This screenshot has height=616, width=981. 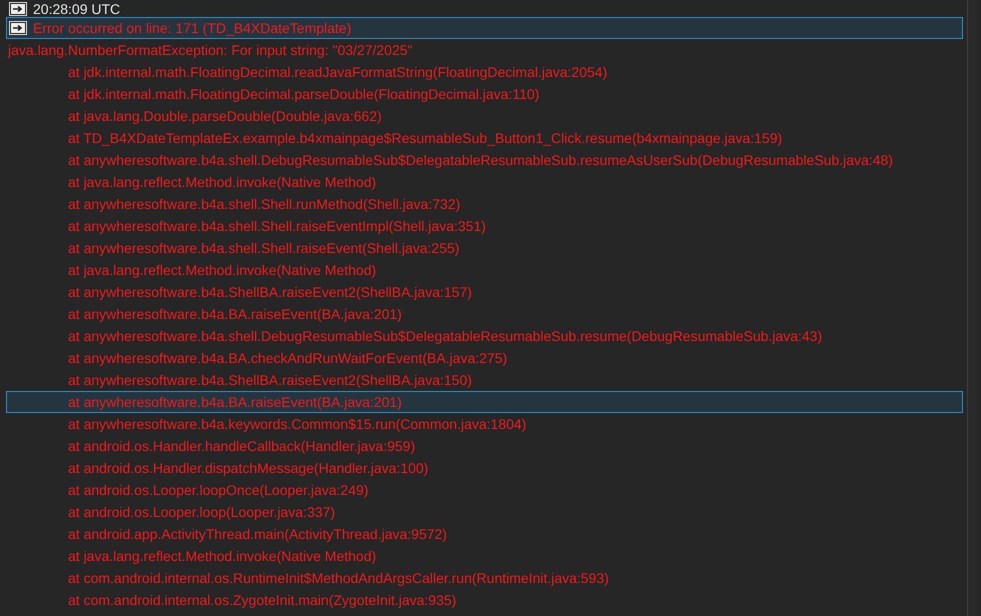 I want to click on stack-frame: at java.lang.Double.parseDouble(Double.java:662), so click(x=225, y=116).